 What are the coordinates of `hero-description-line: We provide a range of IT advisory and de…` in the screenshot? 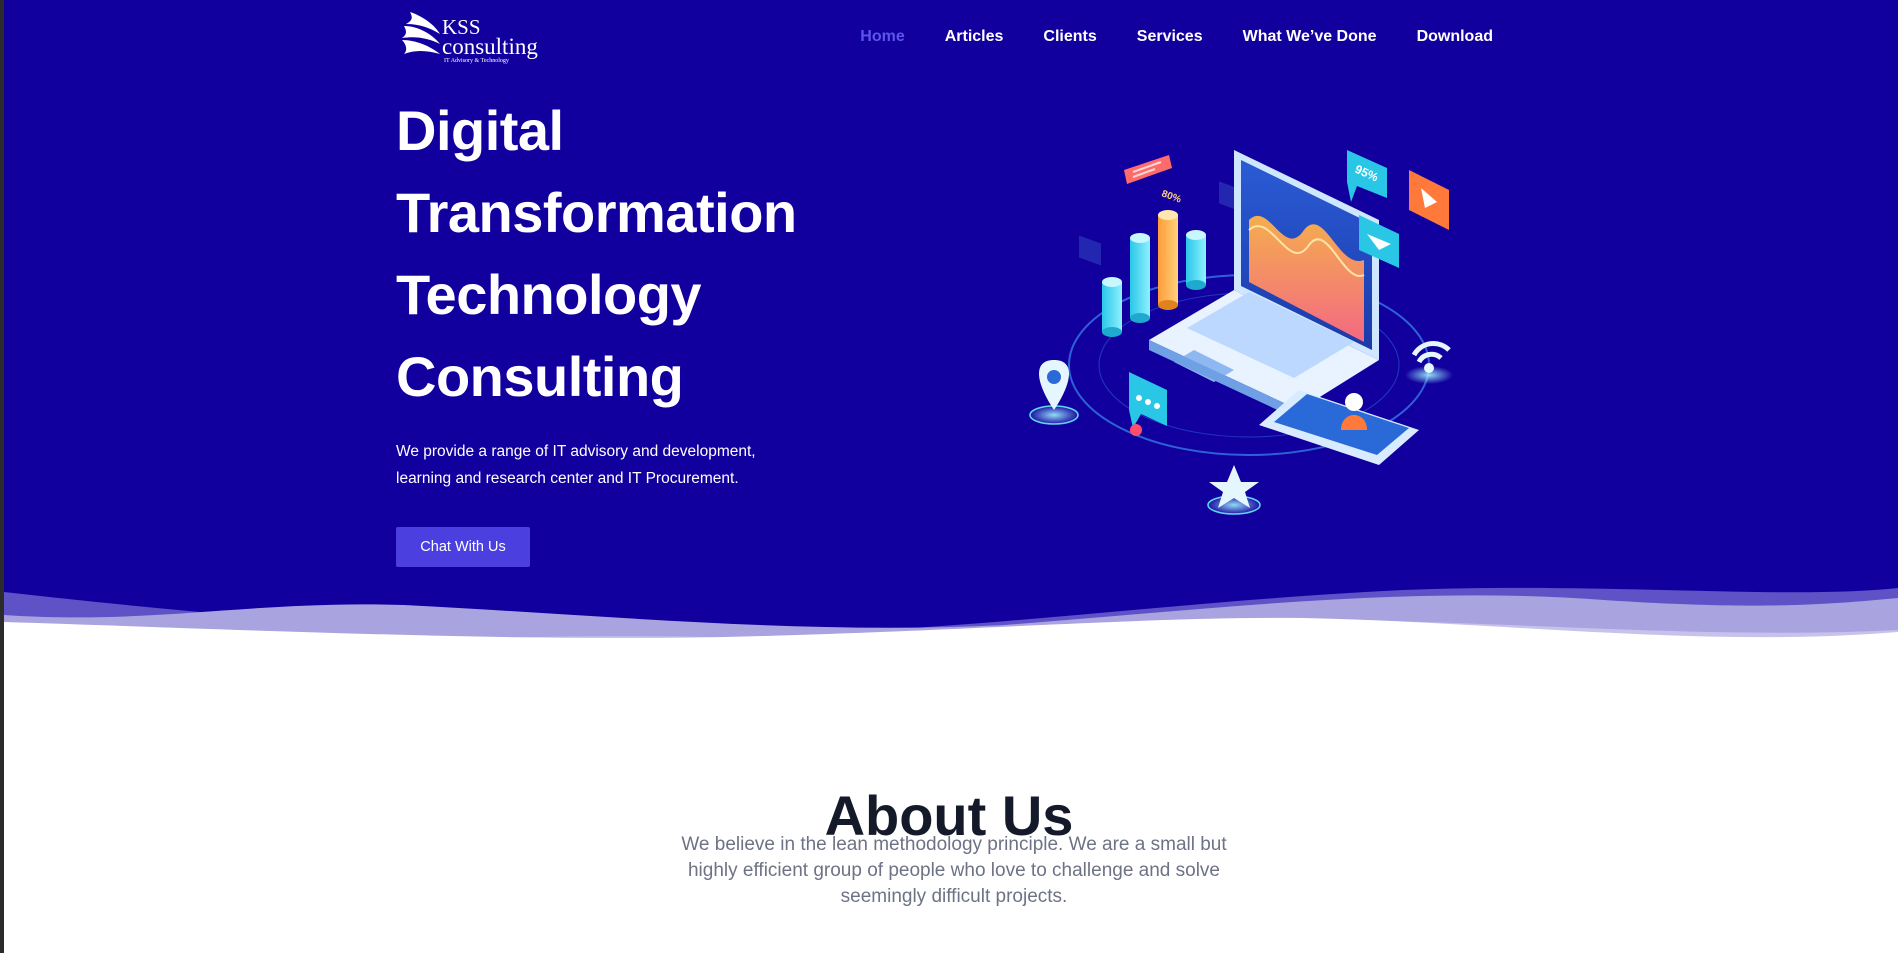 It's located at (576, 451).